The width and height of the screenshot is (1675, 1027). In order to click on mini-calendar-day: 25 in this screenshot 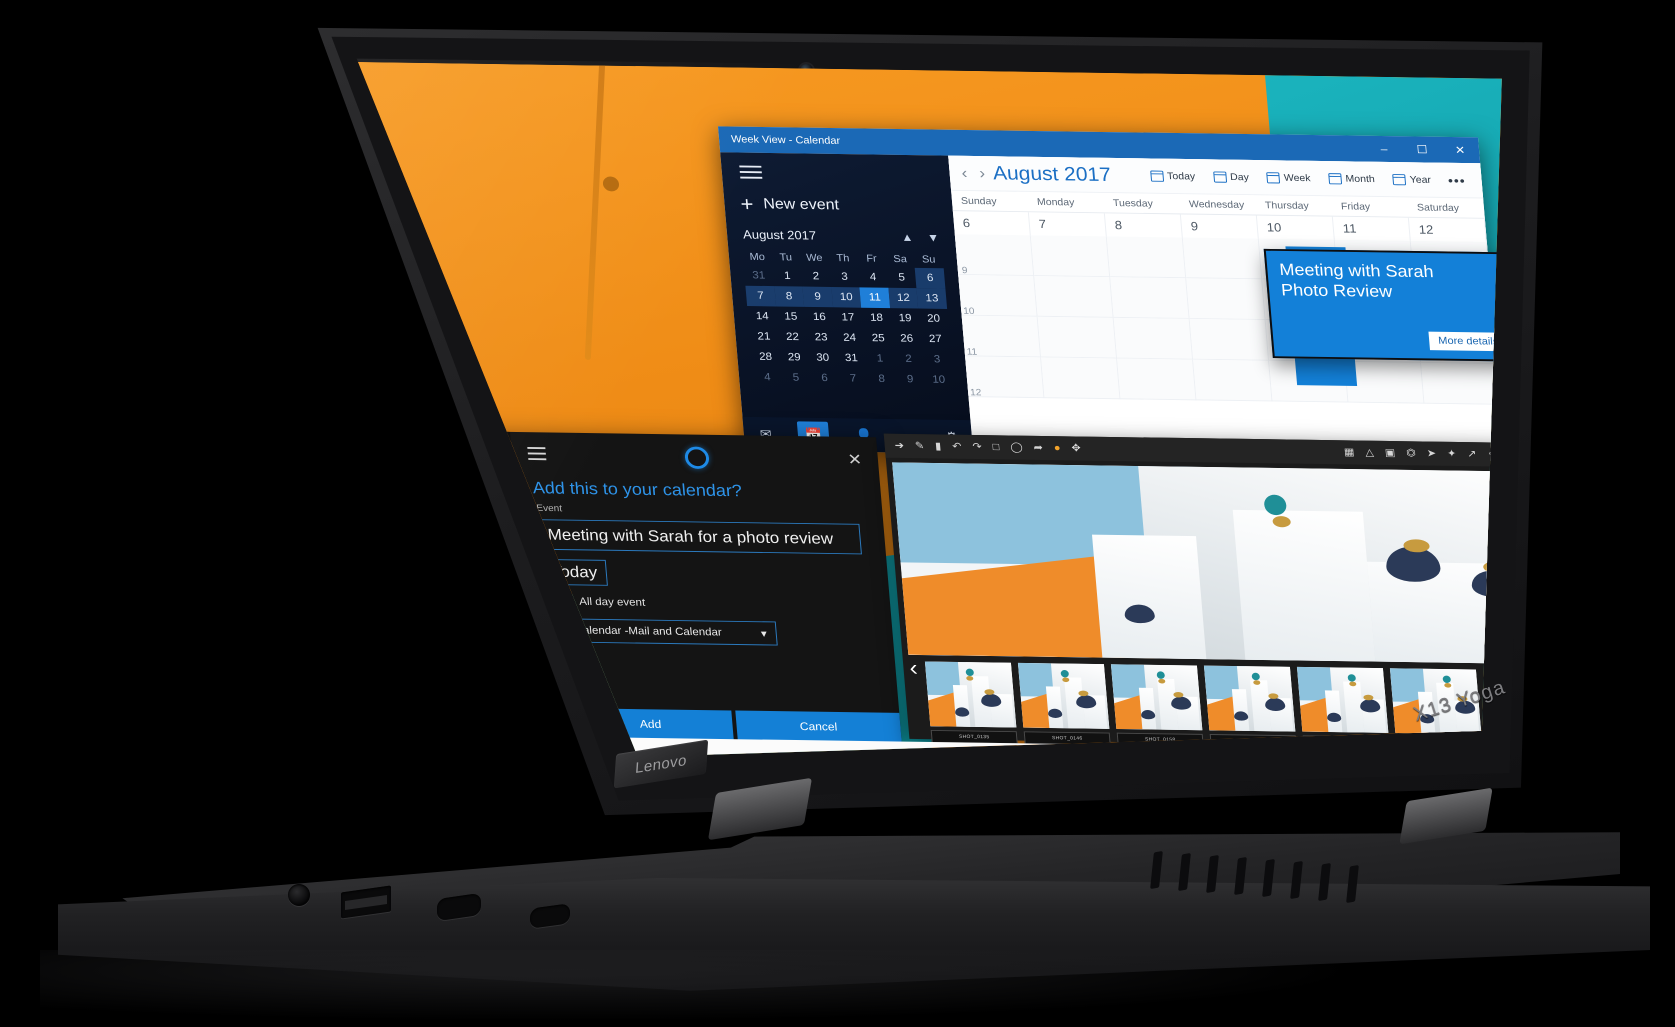, I will do `click(878, 338)`.